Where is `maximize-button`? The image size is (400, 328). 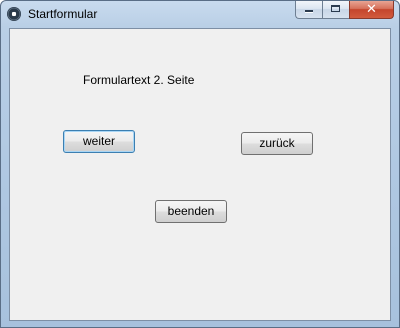 maximize-button is located at coordinates (335, 10).